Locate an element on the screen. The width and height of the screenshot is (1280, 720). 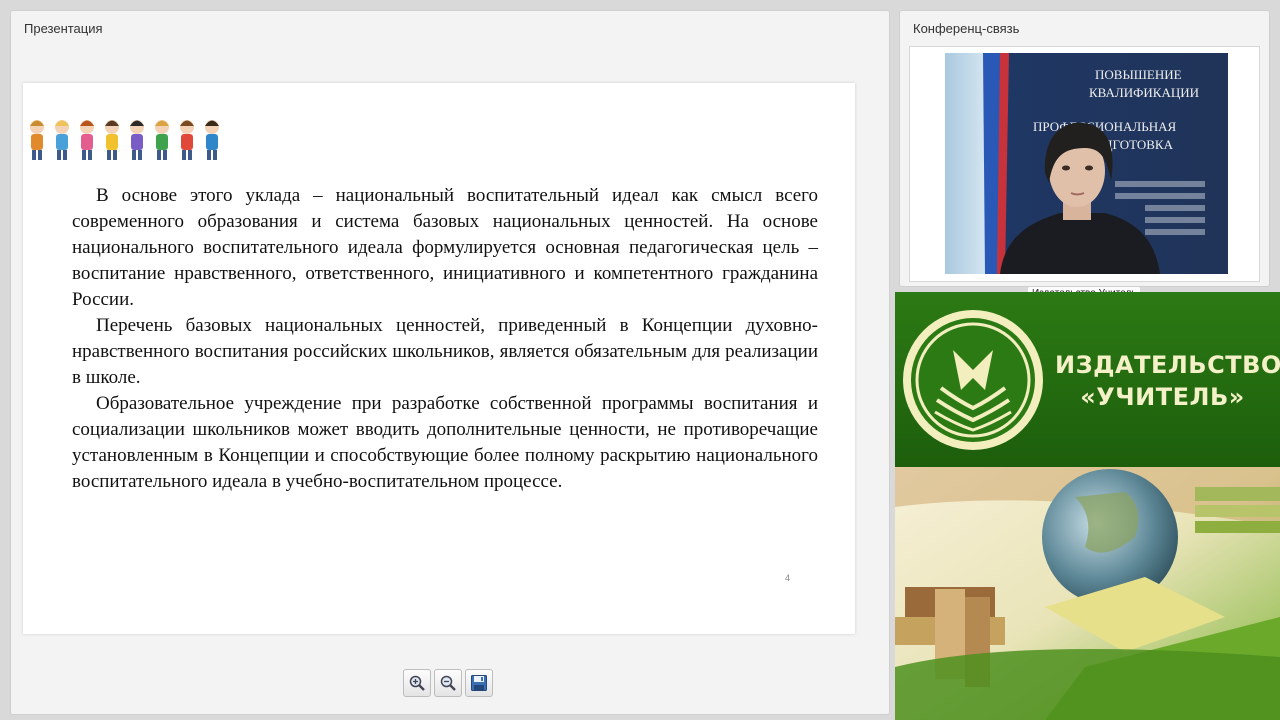
zoom-in-button is located at coordinates (417, 683).